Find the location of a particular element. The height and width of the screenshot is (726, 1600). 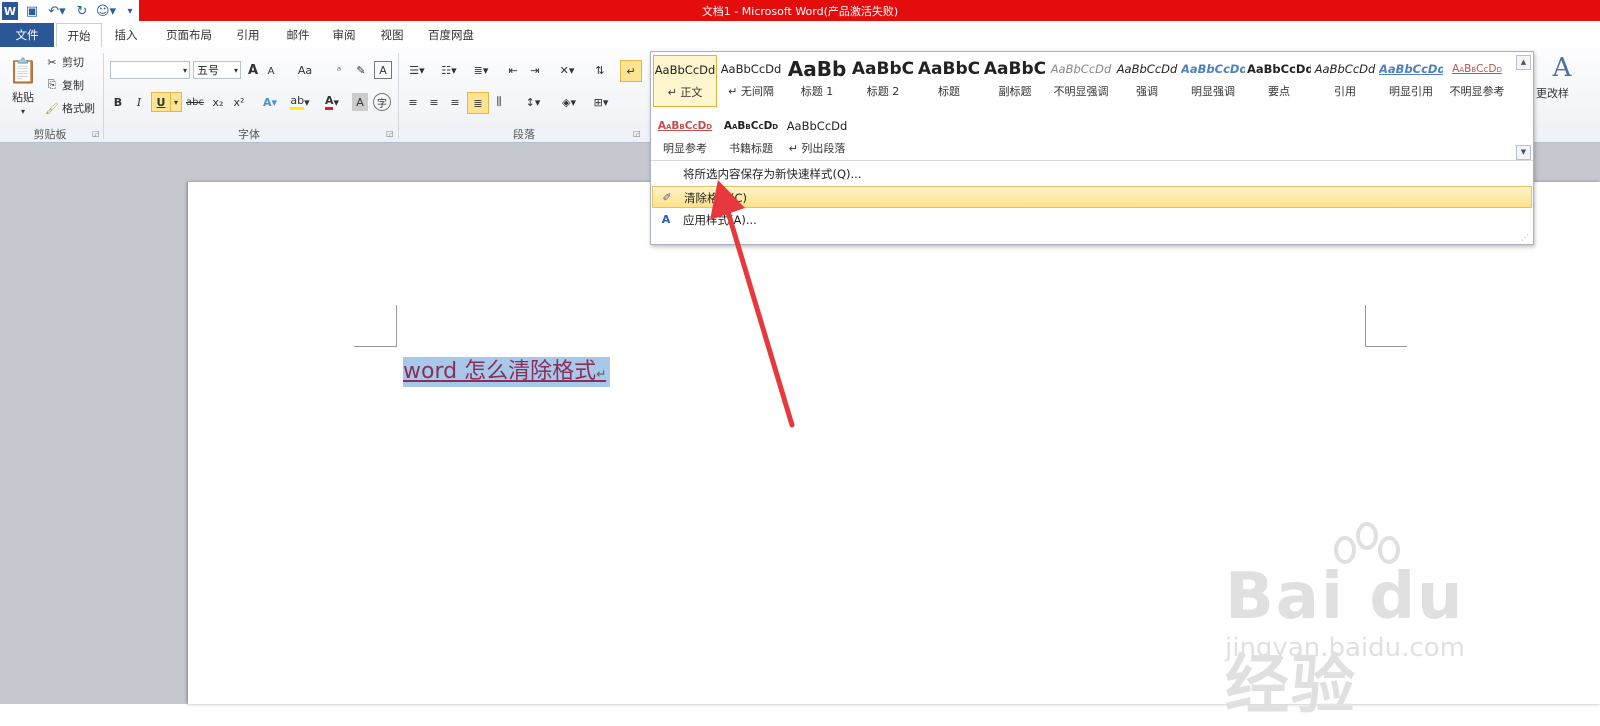

tab-insert: 插入 is located at coordinates (126, 35).